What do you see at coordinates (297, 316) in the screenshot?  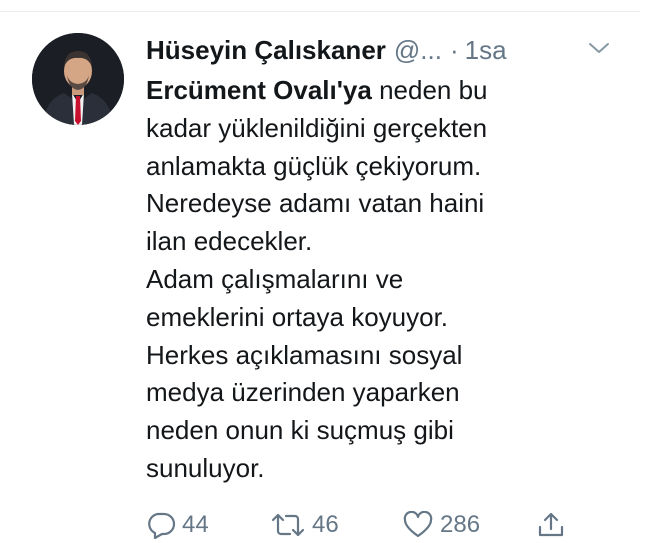 I see `tweet-line: emeklerini ortaya koyuyor.` at bounding box center [297, 316].